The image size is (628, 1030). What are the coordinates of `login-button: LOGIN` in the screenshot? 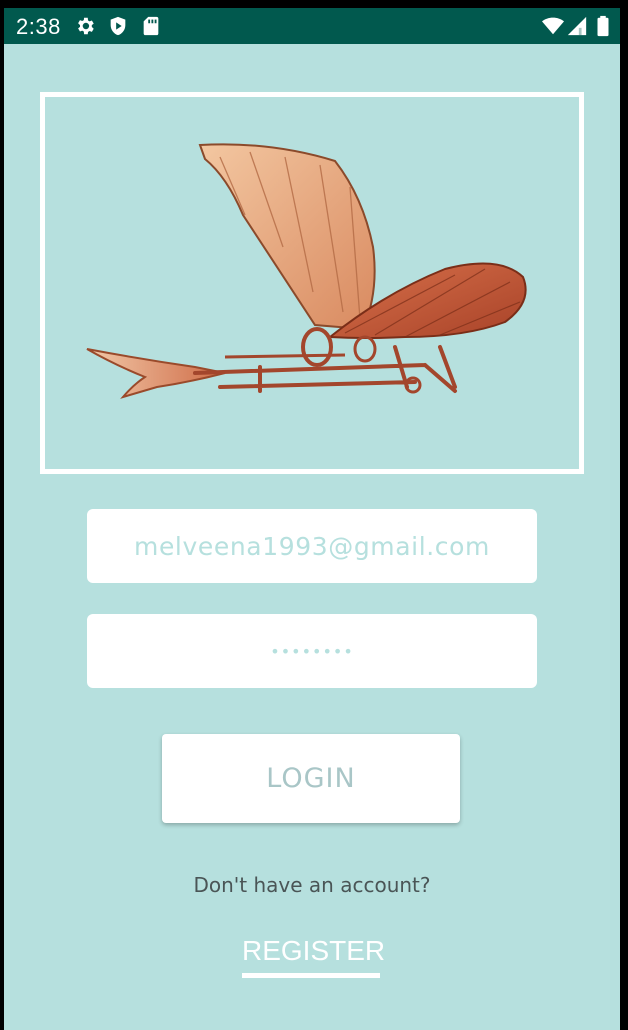 It's located at (311, 778).